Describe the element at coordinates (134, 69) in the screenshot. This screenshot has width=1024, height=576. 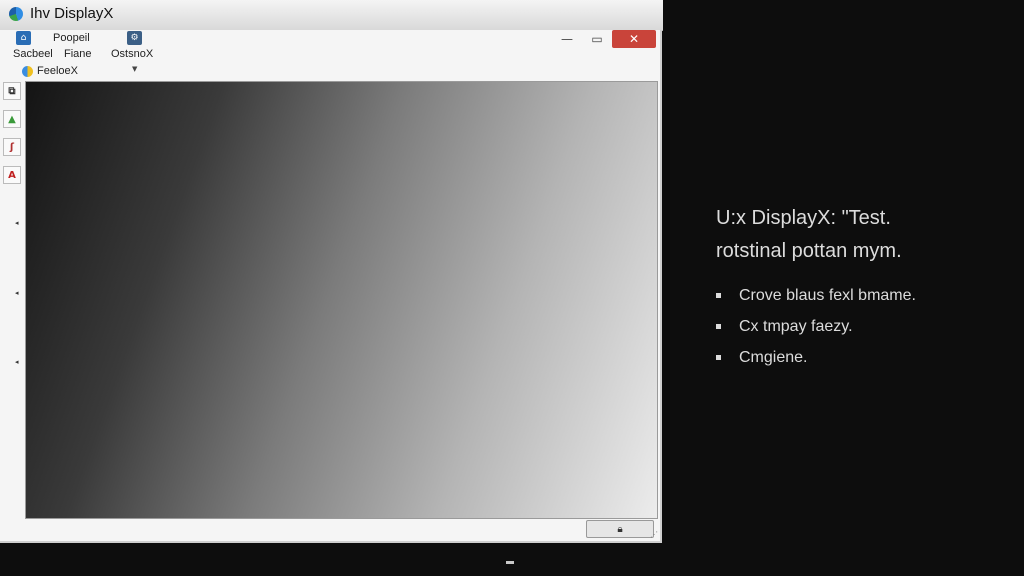
I see `chevron-down-icon: ▼` at that location.